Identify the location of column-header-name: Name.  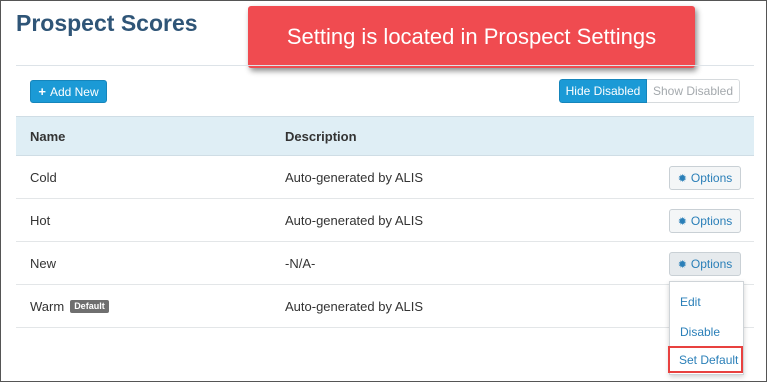
(48, 136).